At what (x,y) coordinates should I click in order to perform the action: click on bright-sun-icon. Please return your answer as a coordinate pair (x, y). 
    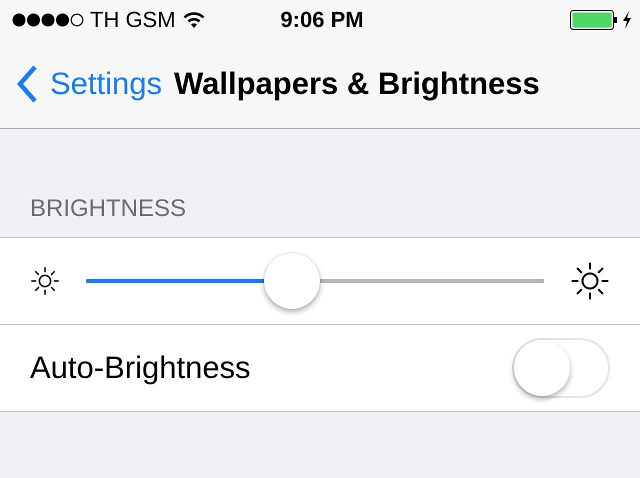
    Looking at the image, I should click on (590, 281).